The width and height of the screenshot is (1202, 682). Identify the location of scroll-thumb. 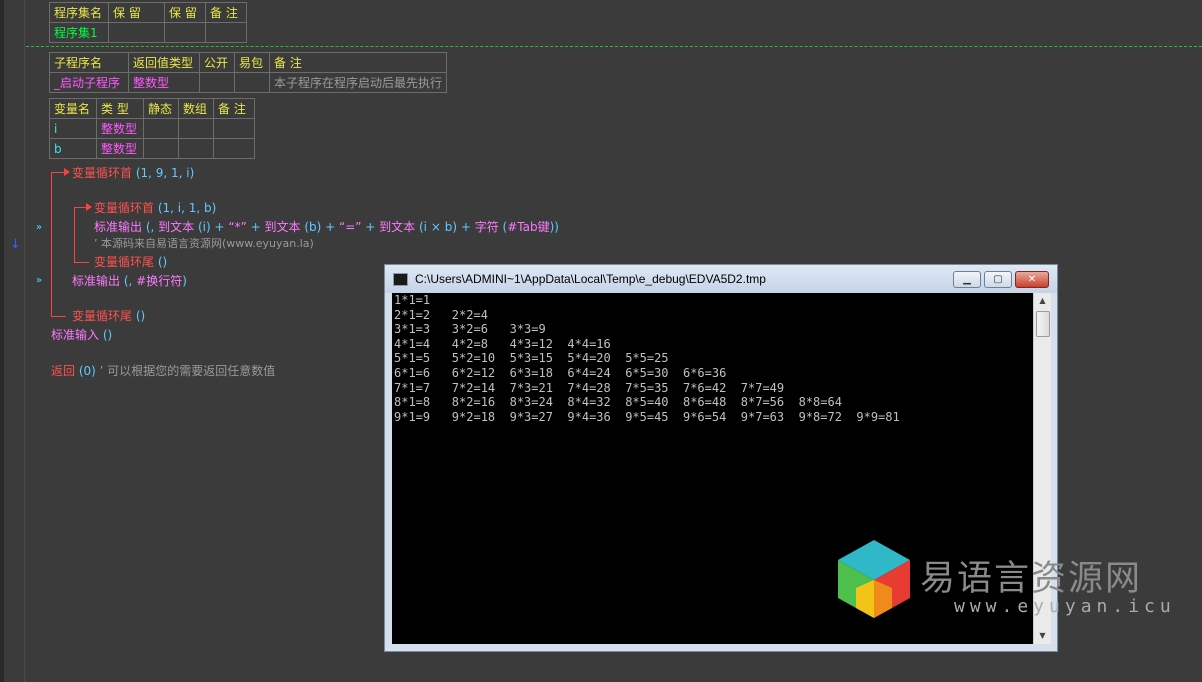
(1043, 324).